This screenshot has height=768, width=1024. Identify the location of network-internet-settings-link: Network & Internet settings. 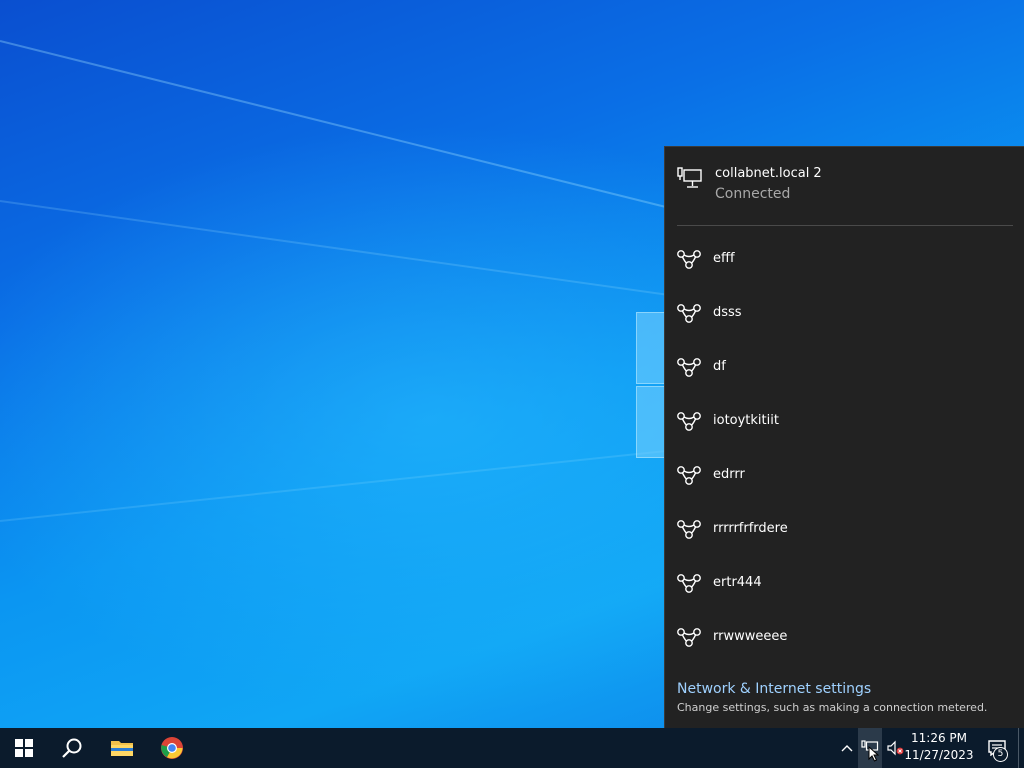
(845, 689).